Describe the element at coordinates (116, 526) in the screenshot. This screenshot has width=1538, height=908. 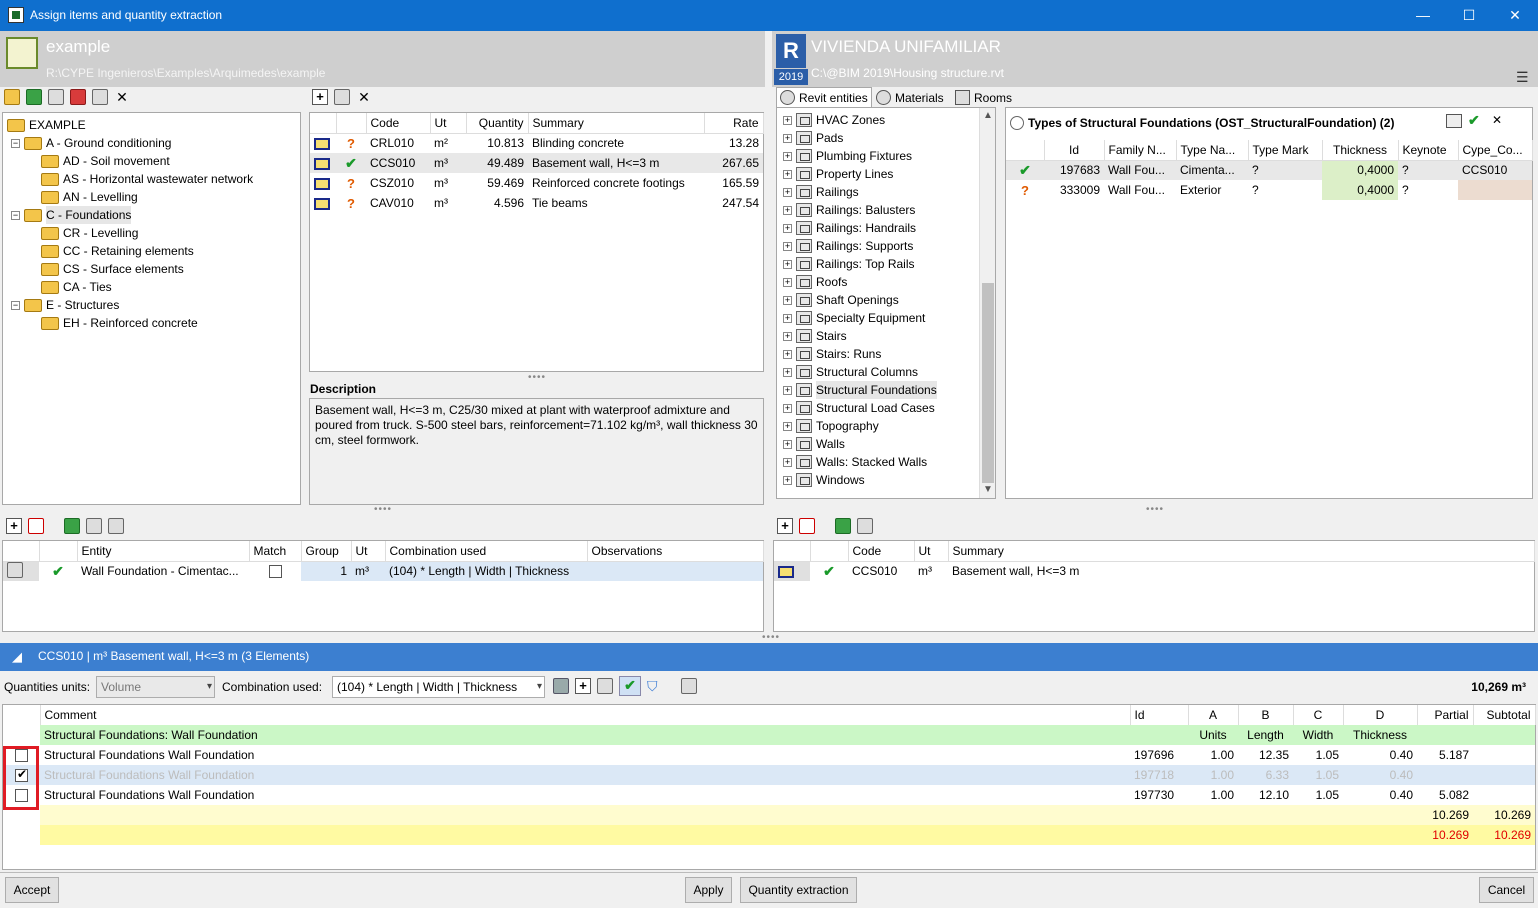
I see `settings-icon` at that location.